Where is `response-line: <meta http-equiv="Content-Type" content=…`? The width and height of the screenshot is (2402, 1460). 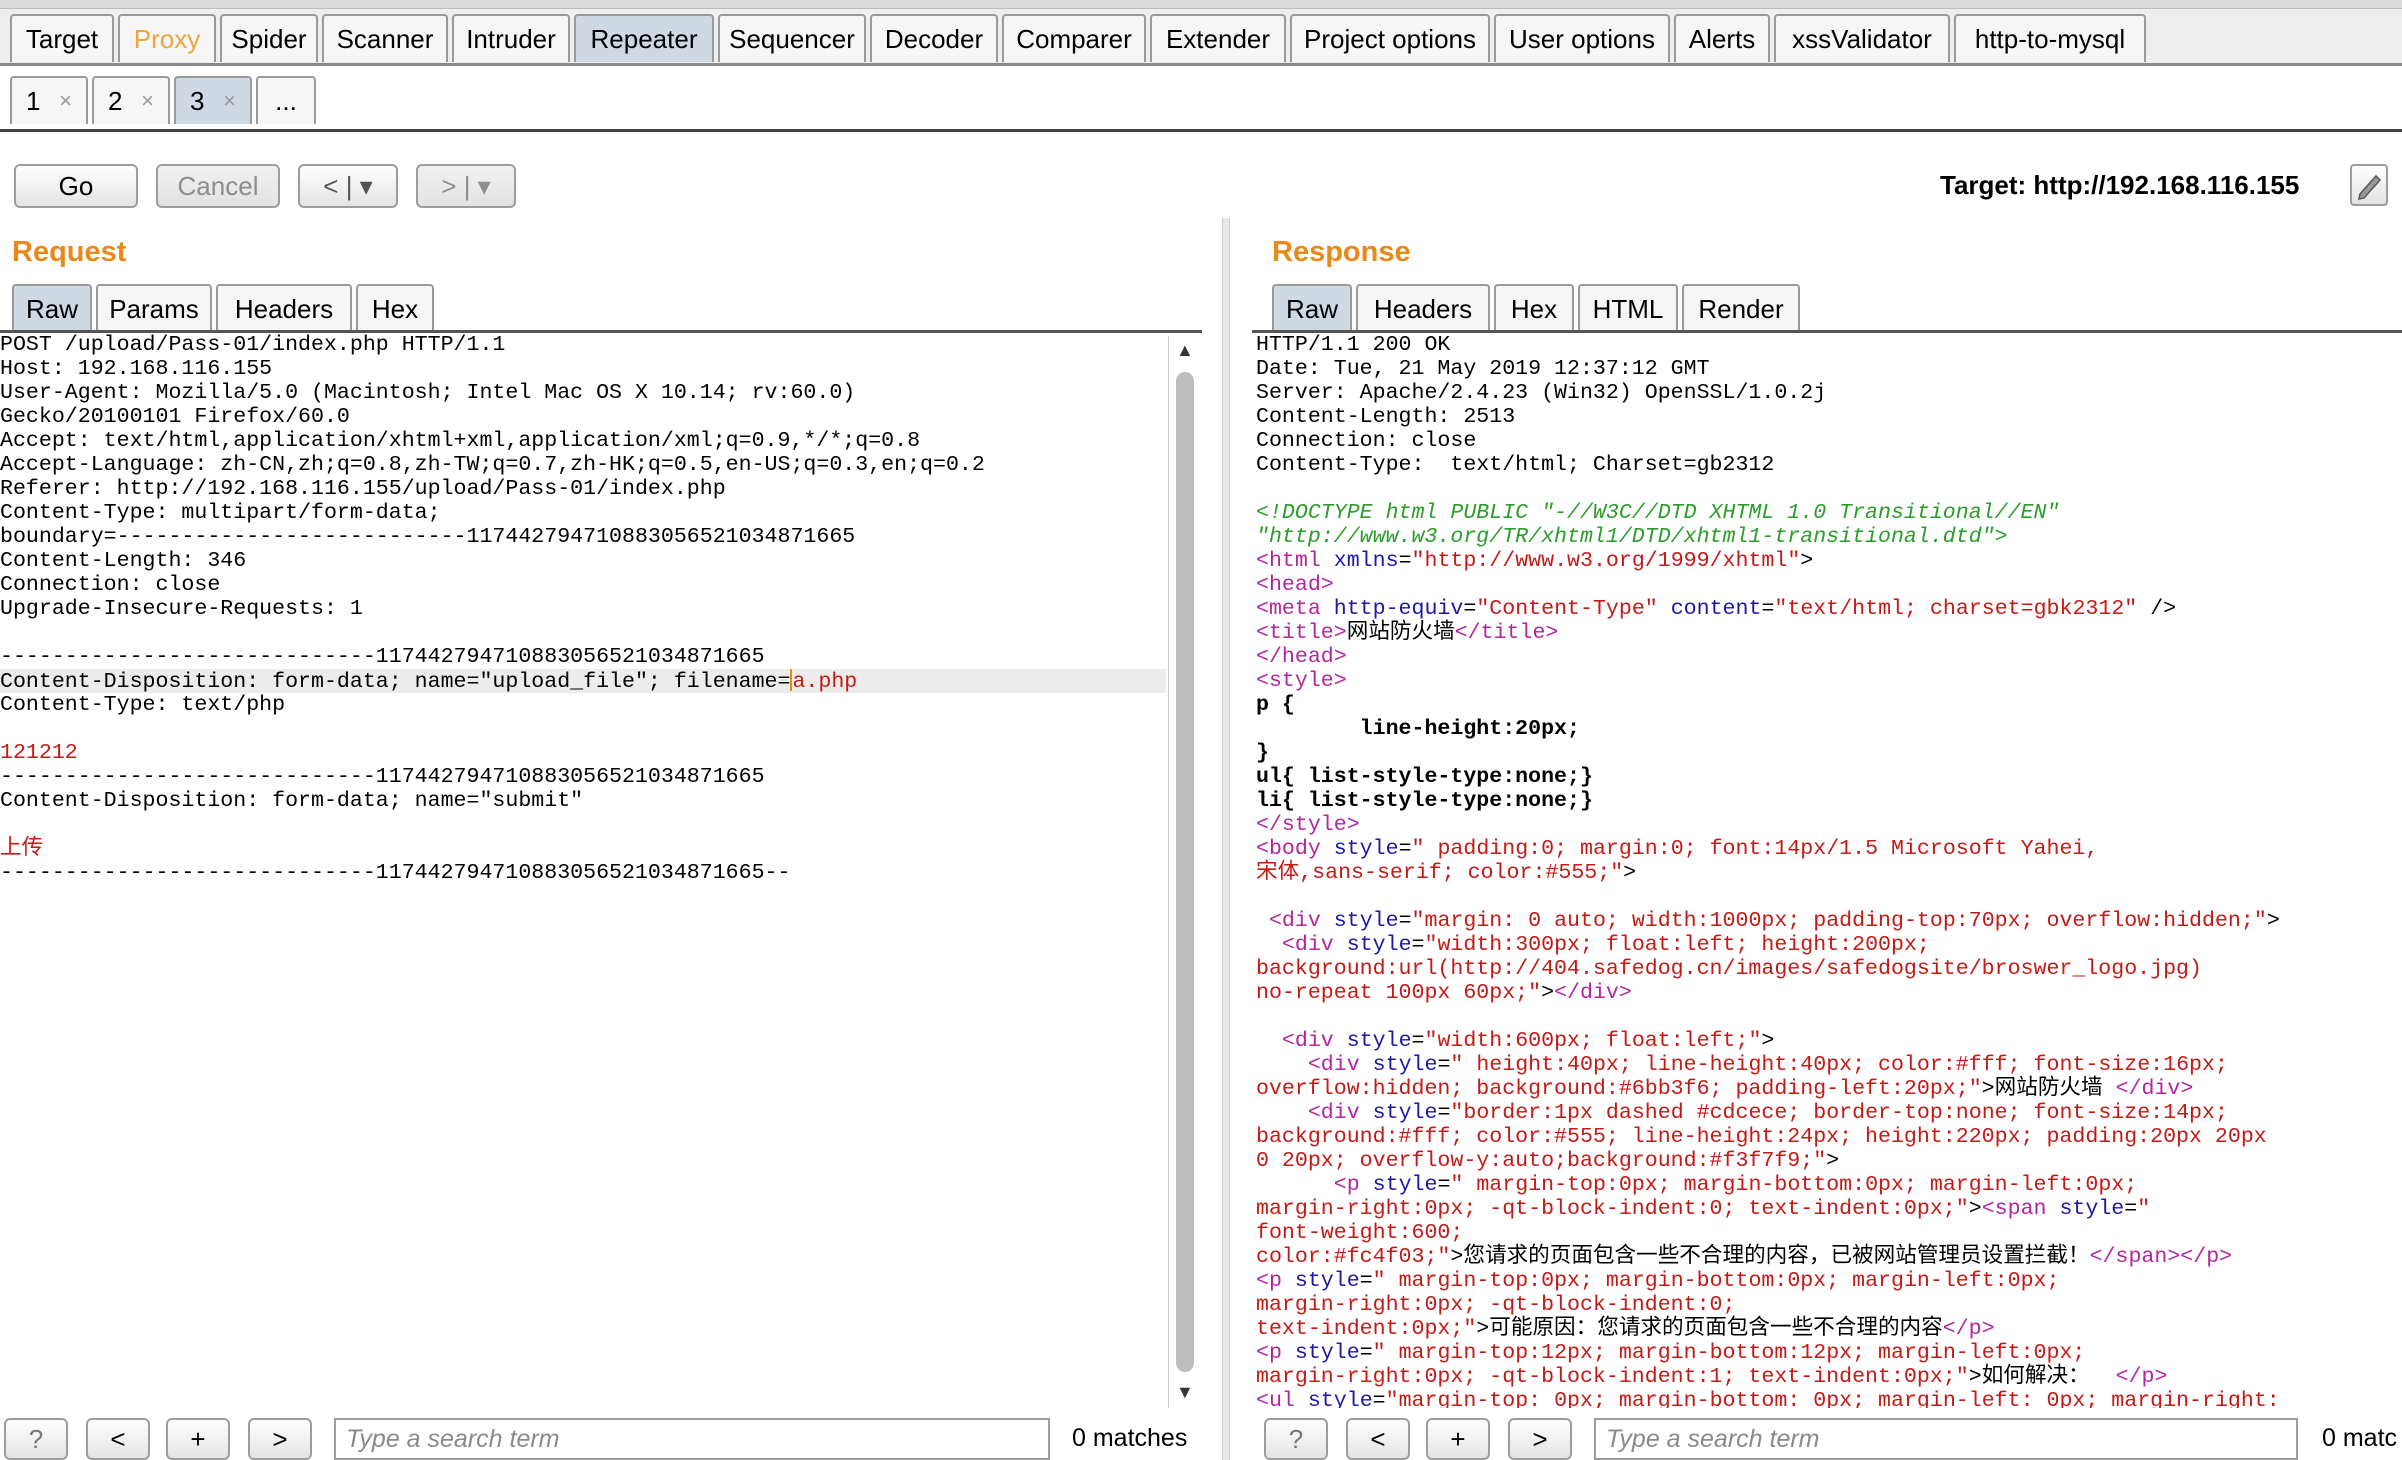
response-line: <meta http-equiv="Content-Type" content=… is located at coordinates (1716, 609).